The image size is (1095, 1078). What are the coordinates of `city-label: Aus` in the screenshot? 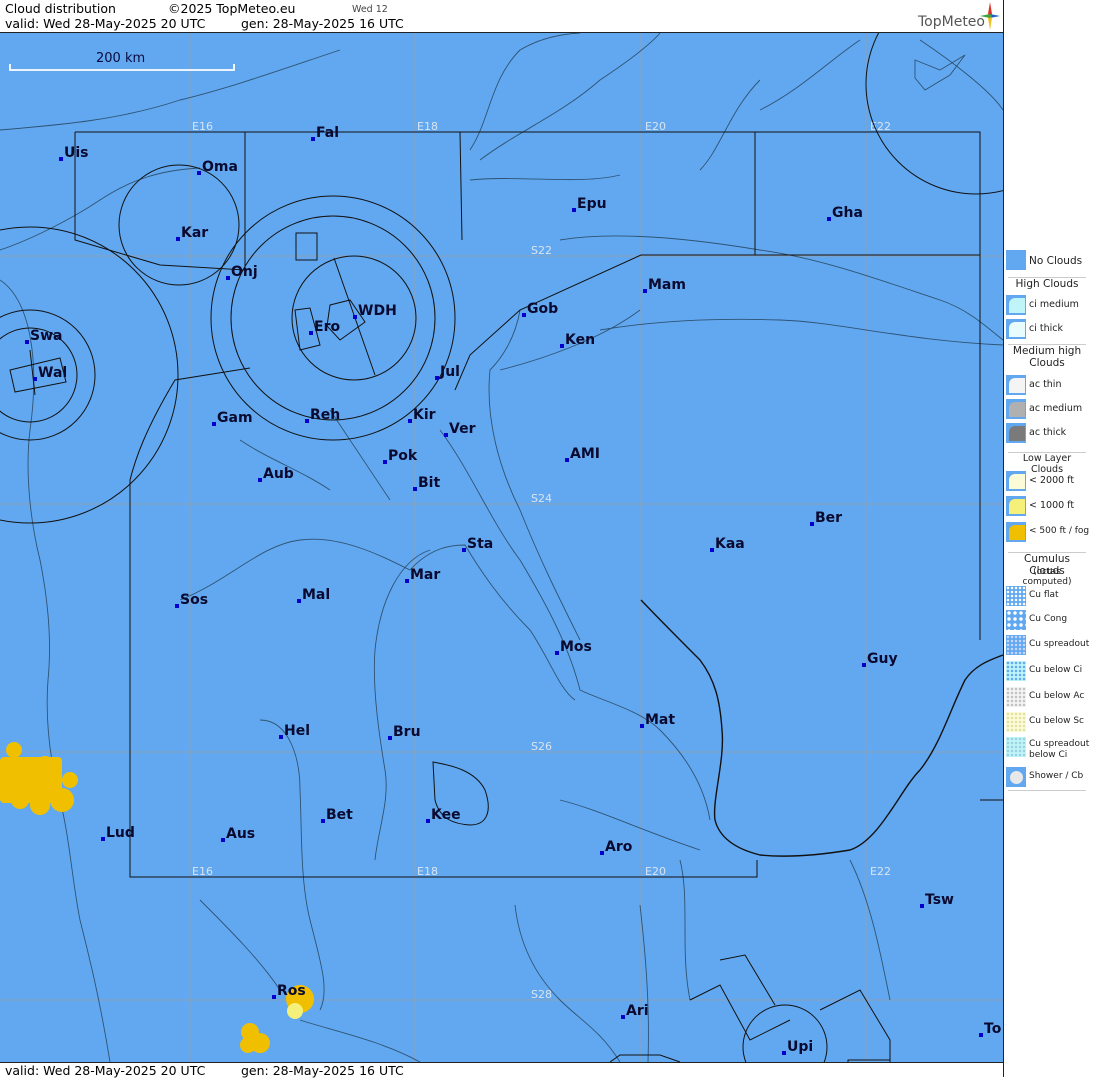 It's located at (240, 834).